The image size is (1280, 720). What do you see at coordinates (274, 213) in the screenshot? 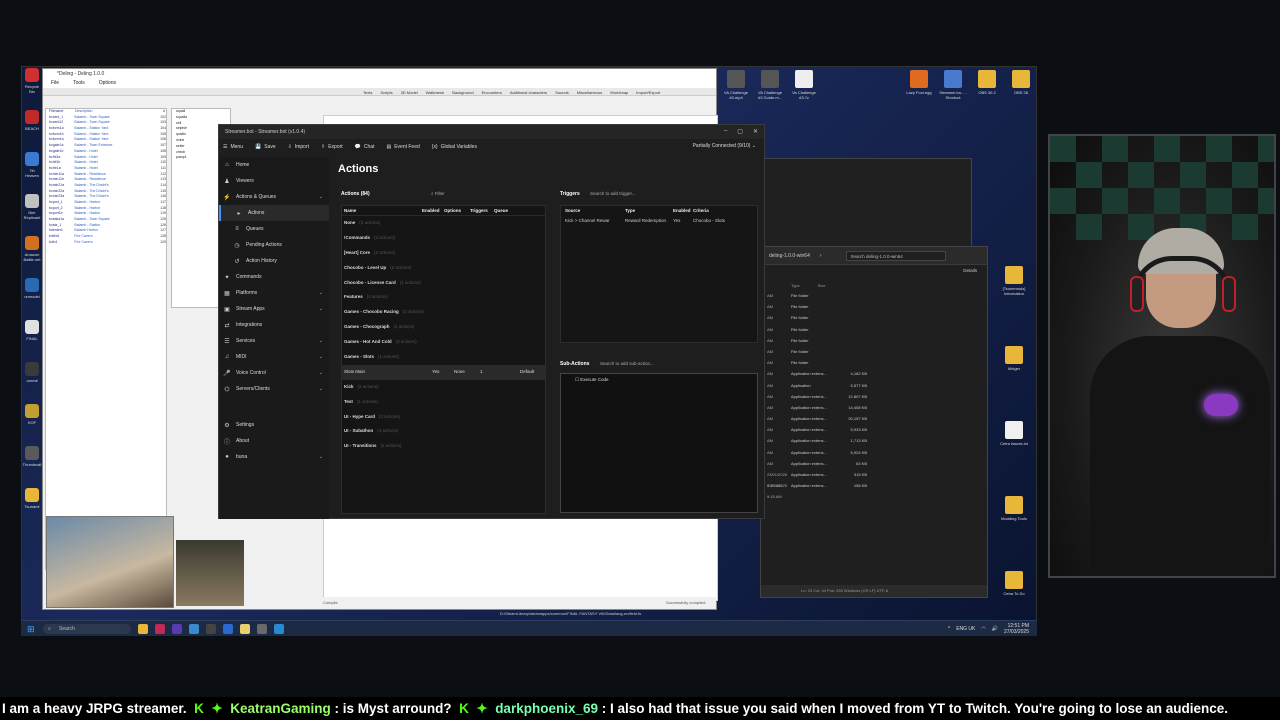
I see `sidebar-item-actions: ▸ Actions` at bounding box center [274, 213].